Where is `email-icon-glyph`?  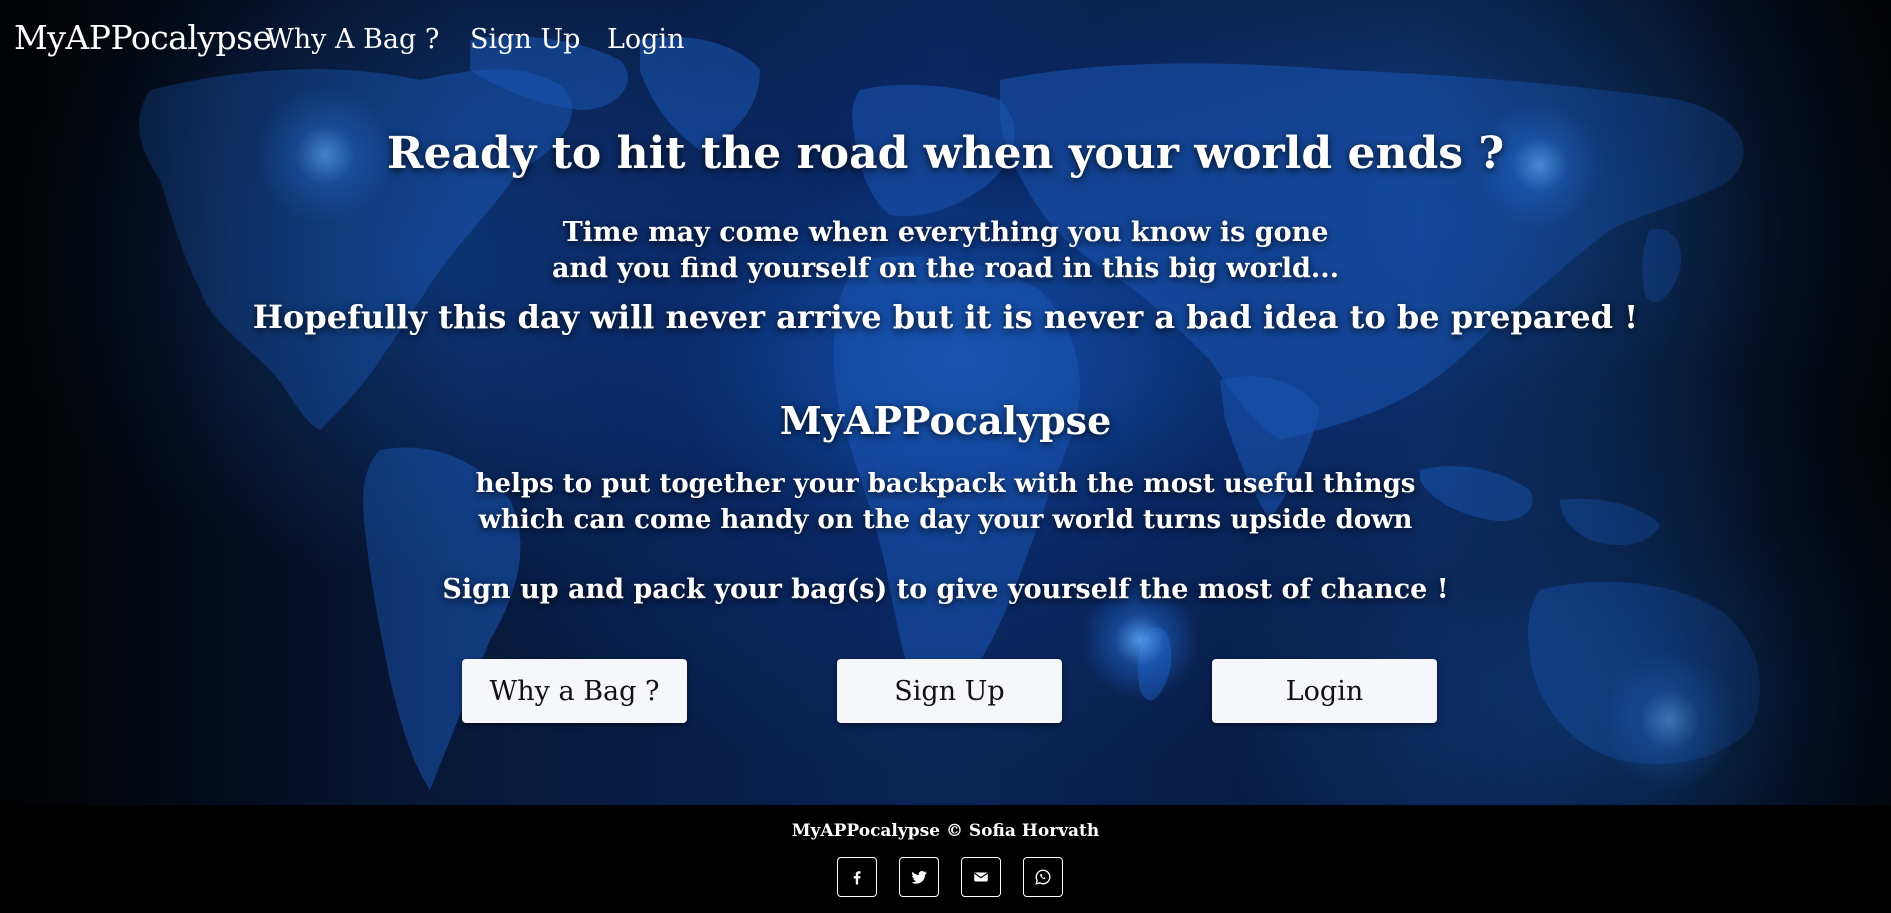 email-icon-glyph is located at coordinates (981, 877).